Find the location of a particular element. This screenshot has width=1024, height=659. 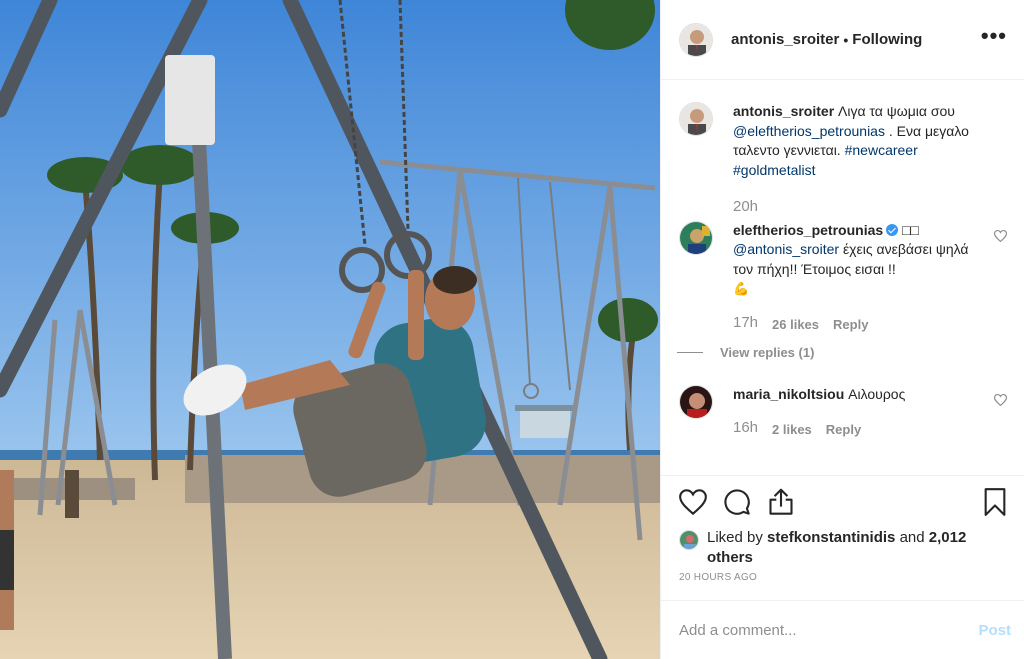

liker-username: stefkonstantinidis is located at coordinates (831, 537).